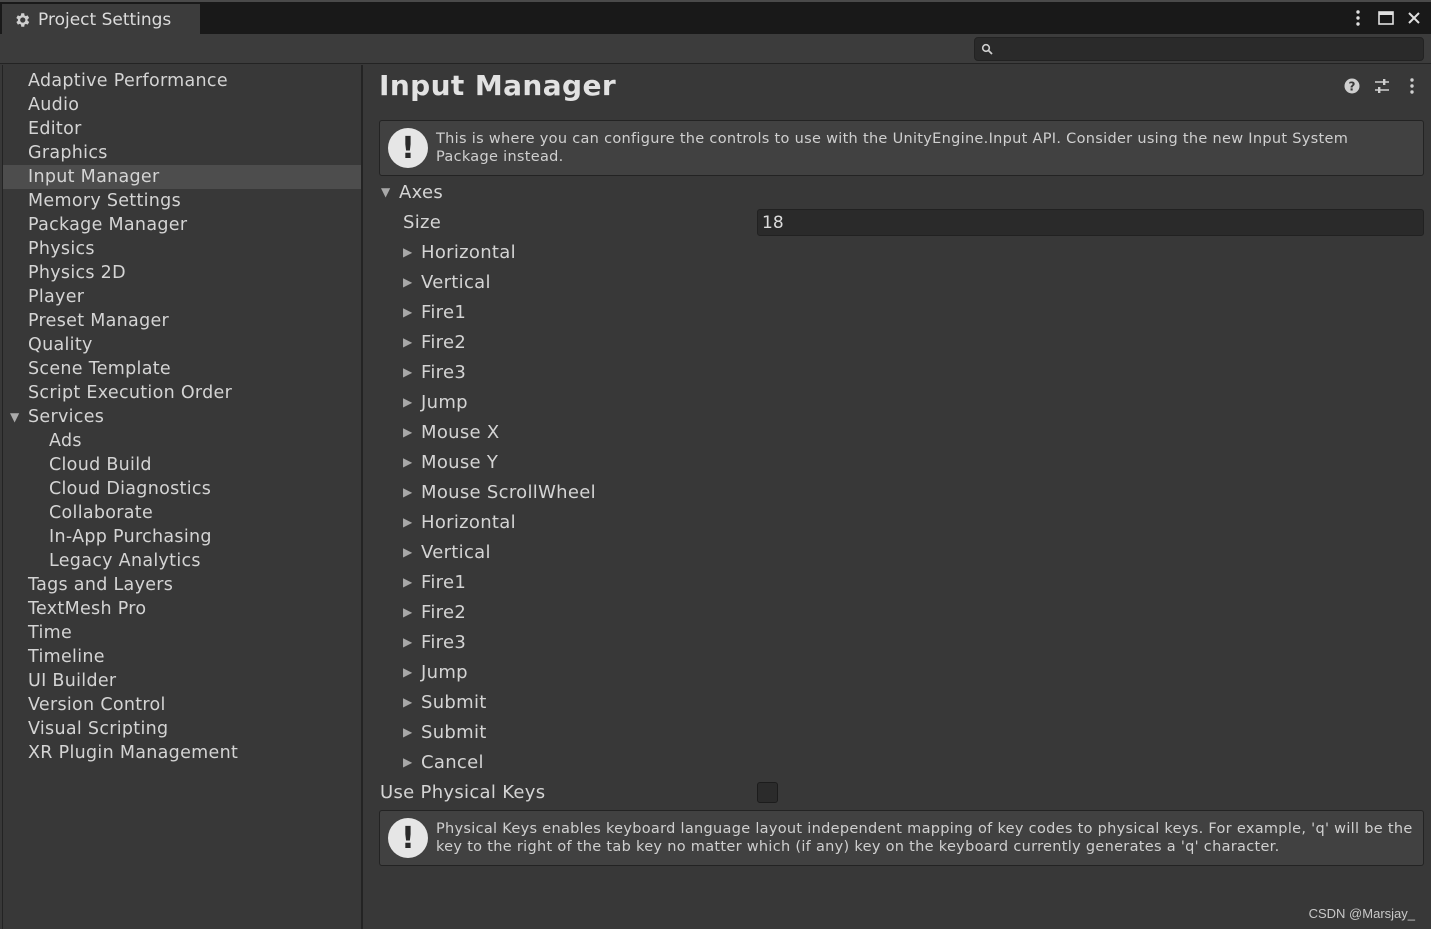 The width and height of the screenshot is (1431, 929). I want to click on sidebar-item-version-control: Version Control, so click(182, 705).